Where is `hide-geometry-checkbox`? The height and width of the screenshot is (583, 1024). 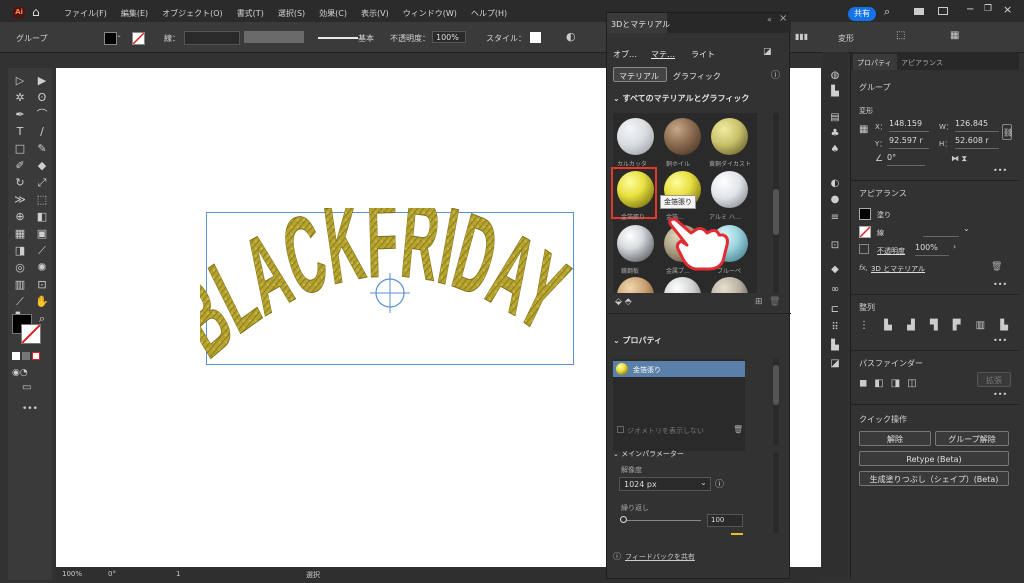 hide-geometry-checkbox is located at coordinates (620, 429).